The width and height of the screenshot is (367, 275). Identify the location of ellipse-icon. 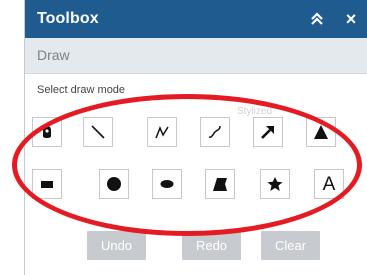
(167, 184).